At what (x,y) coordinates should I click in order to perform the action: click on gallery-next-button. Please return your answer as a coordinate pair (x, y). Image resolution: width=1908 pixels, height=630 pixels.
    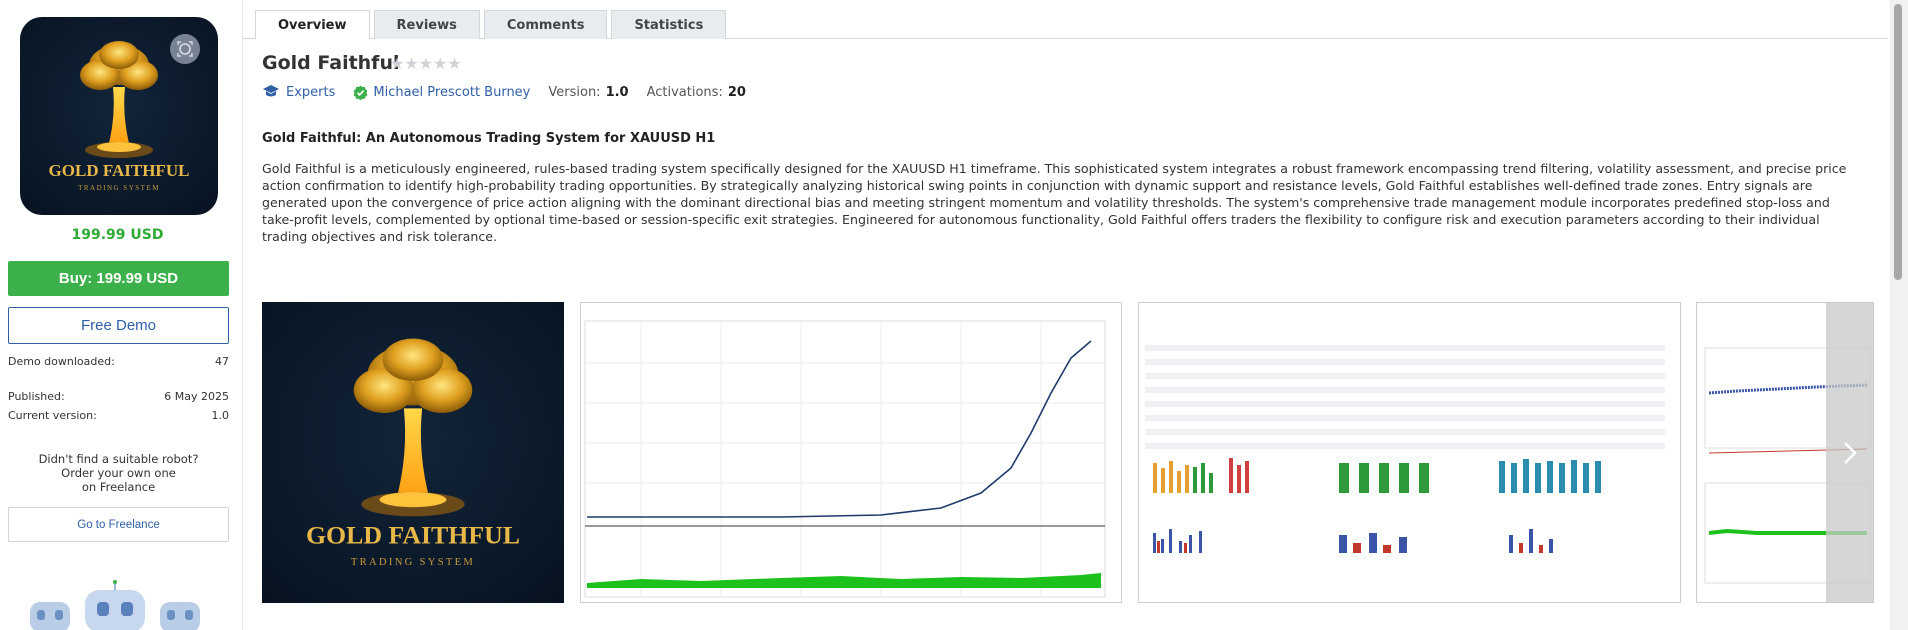
    Looking at the image, I should click on (1850, 452).